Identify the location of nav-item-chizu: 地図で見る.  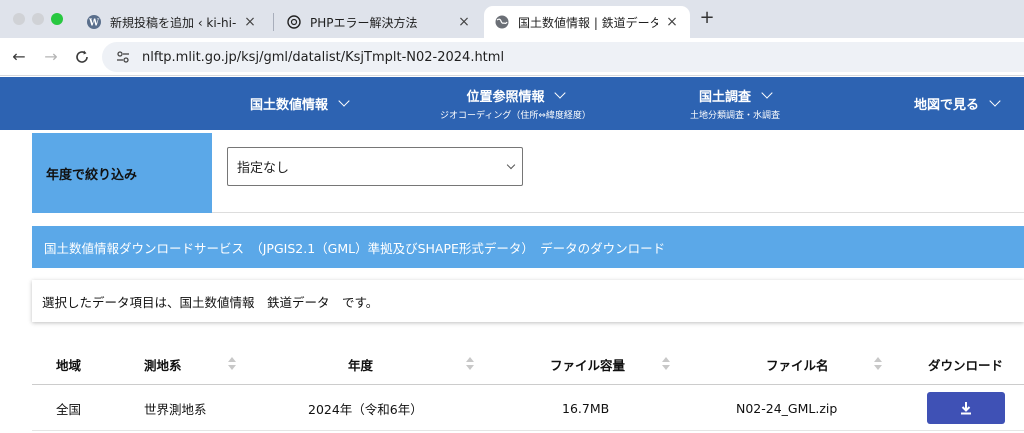
(957, 103).